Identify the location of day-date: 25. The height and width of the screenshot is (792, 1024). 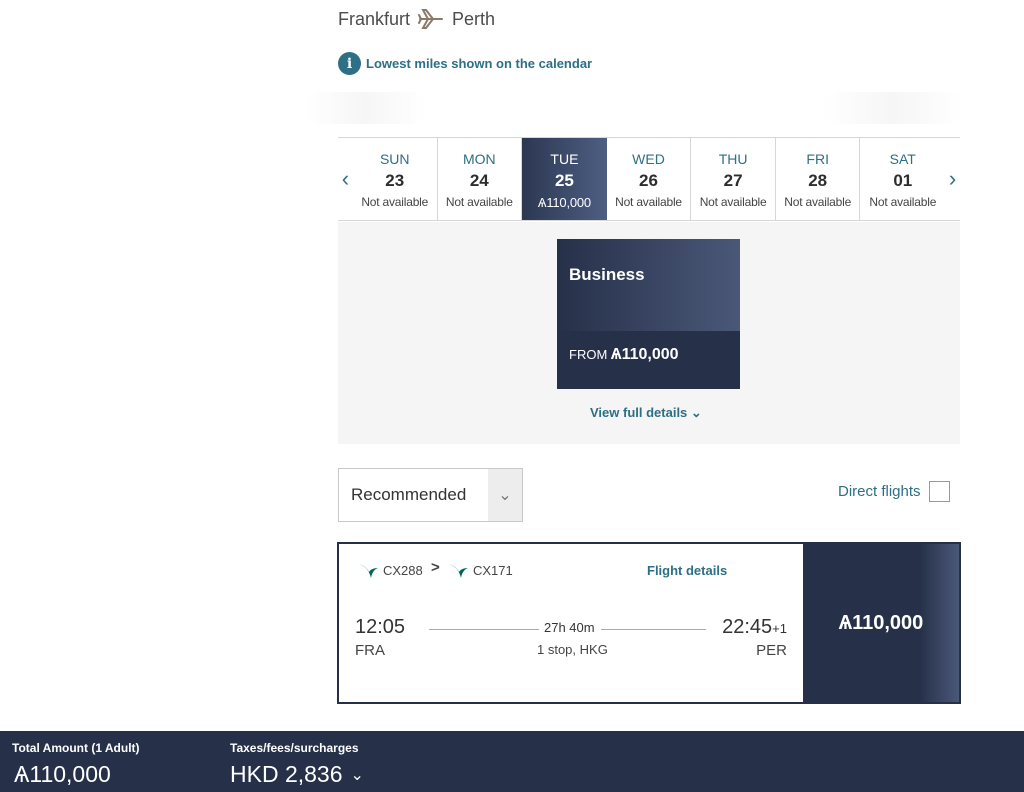
(564, 180).